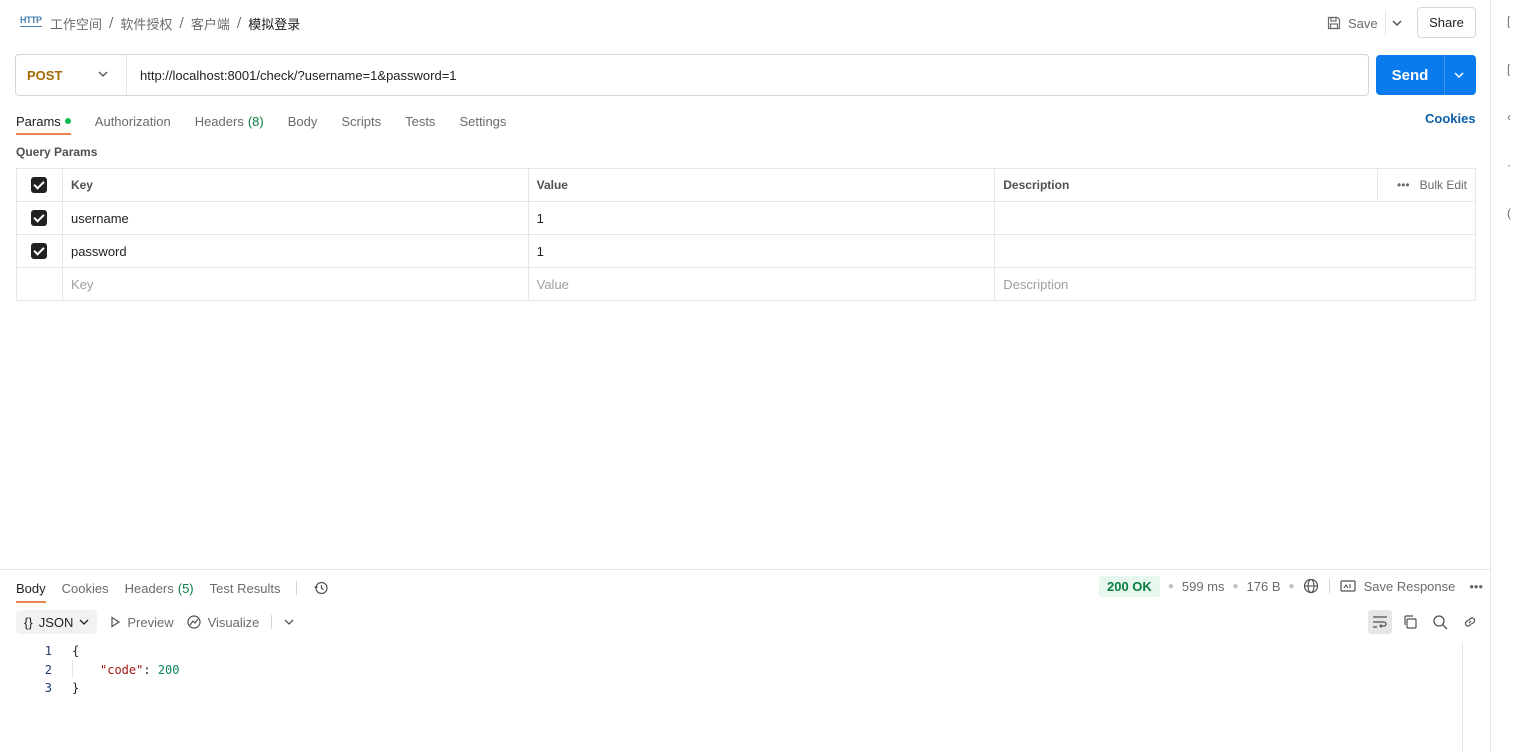 Image resolution: width=1513 pixels, height=752 pixels. Describe the element at coordinates (185, 588) in the screenshot. I see `response-headers-count: (5)` at that location.